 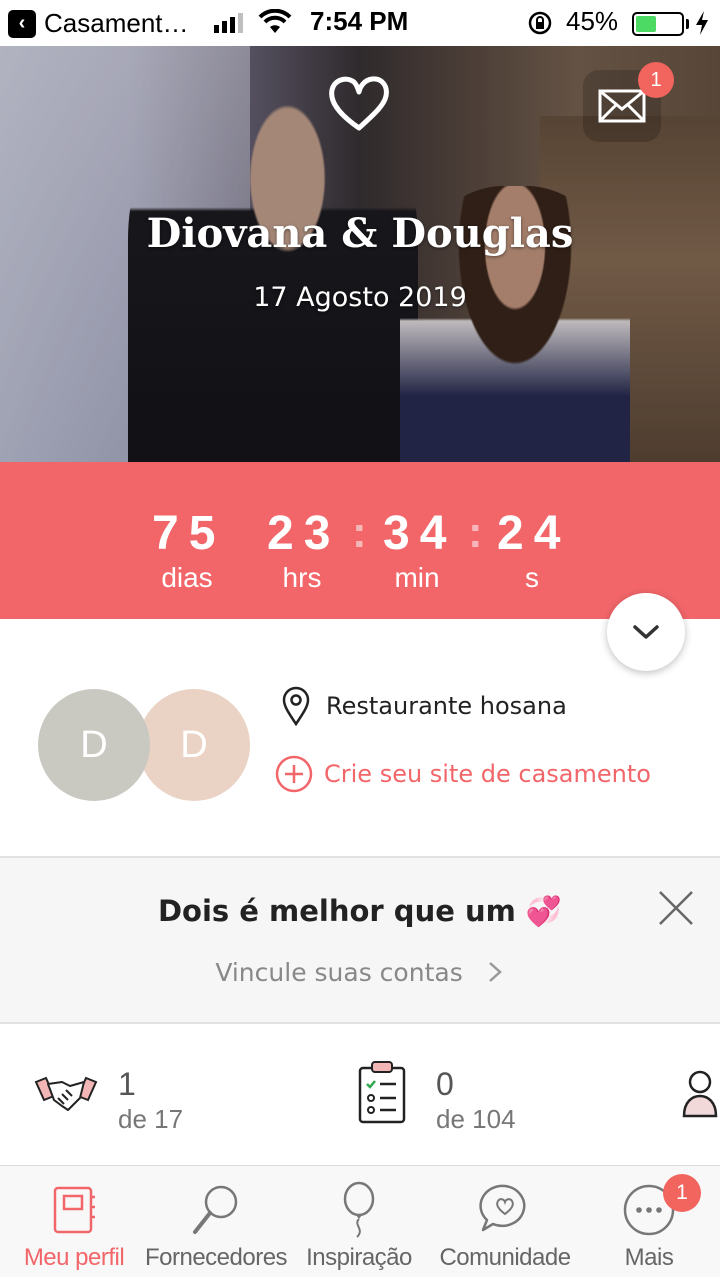 I want to click on close-icon, so click(x=676, y=908).